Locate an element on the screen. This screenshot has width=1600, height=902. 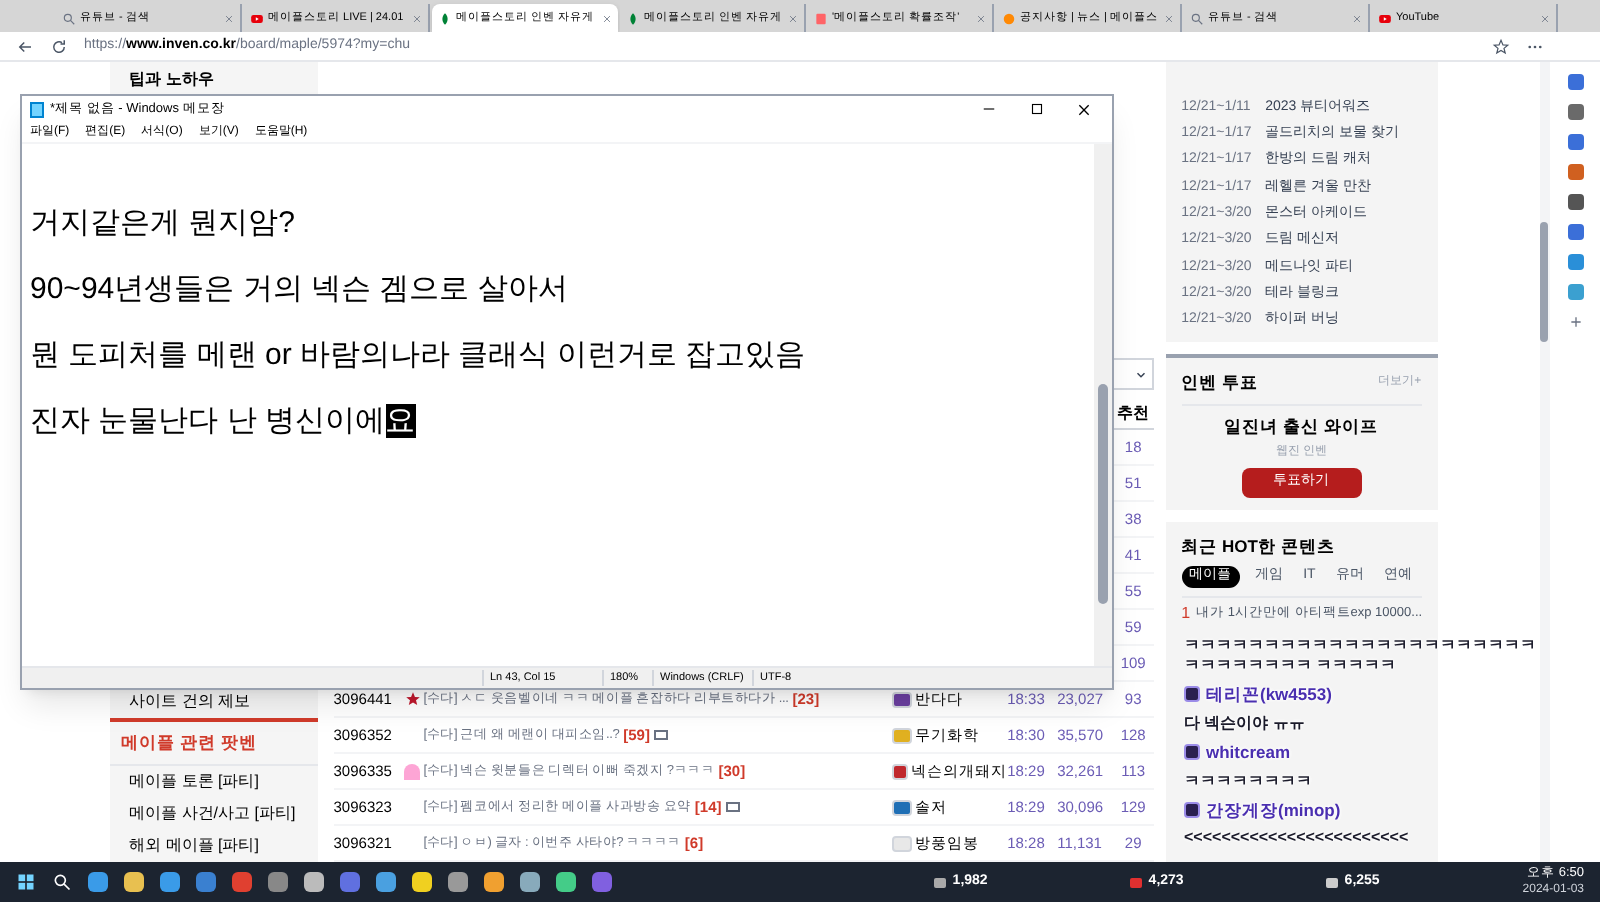
chat-bubble-icon is located at coordinates (940, 882).